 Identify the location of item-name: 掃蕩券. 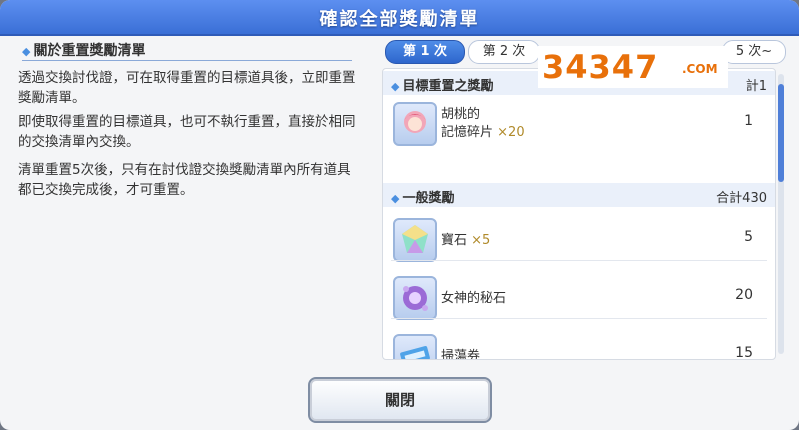
(461, 354).